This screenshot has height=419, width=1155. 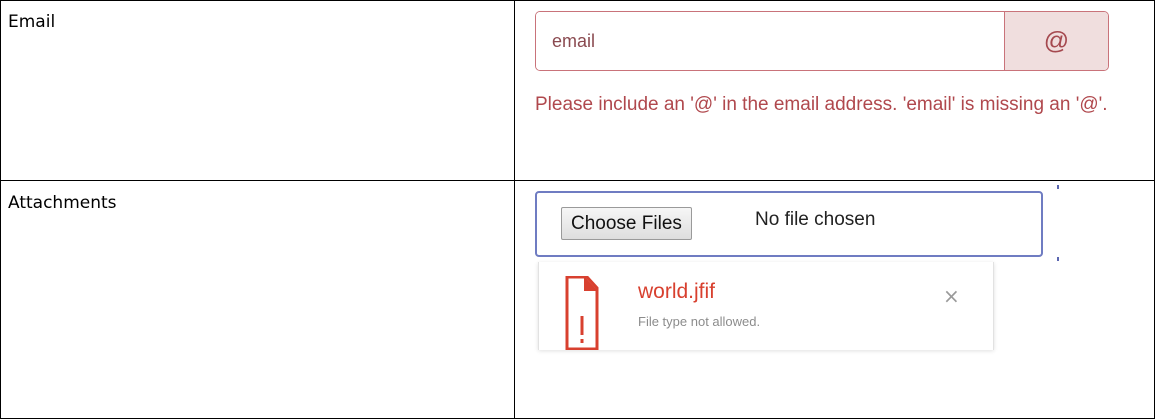 I want to click on email-row-label: Email, so click(x=32, y=22).